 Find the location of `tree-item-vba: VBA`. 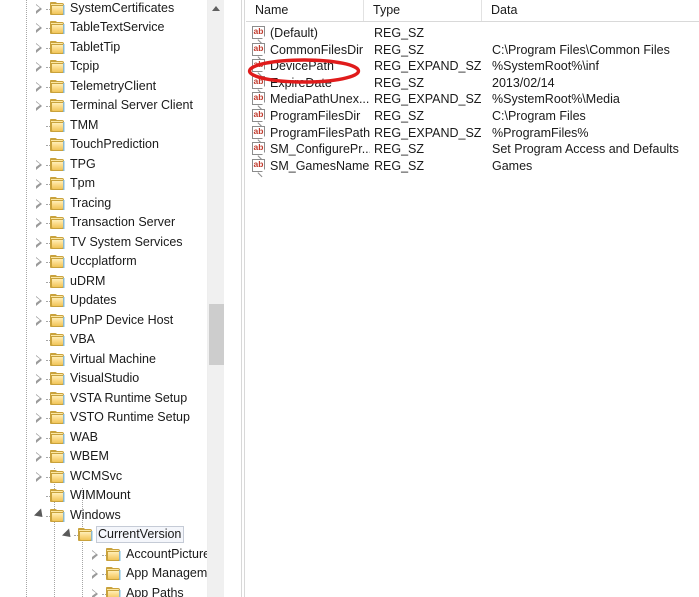

tree-item-vba: VBA is located at coordinates (112, 340).